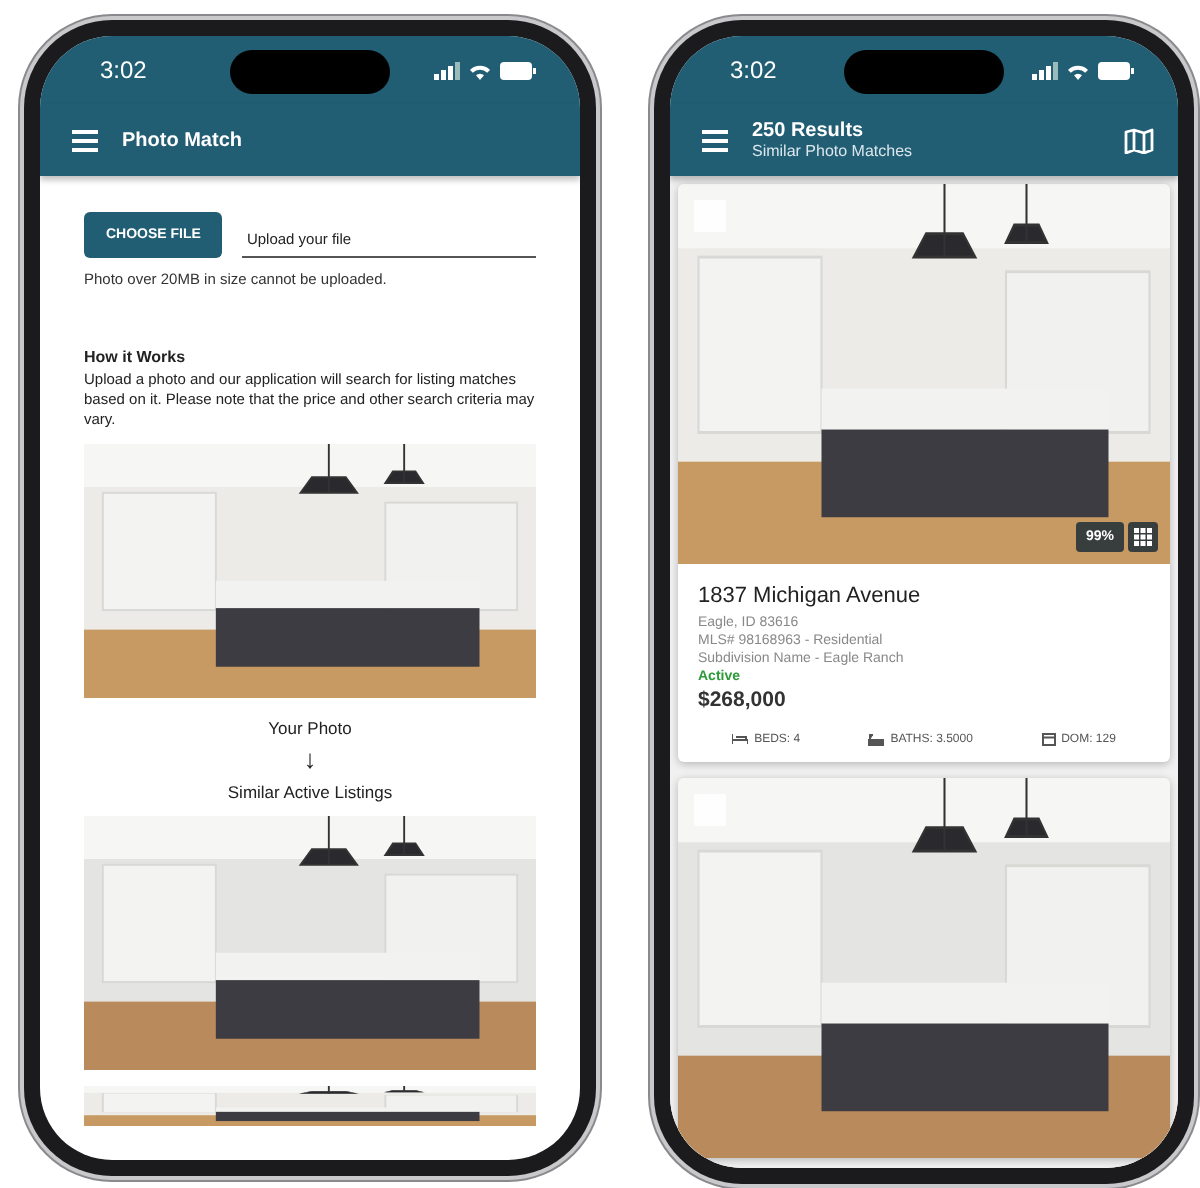  I want to click on map-icon, so click(1139, 140).